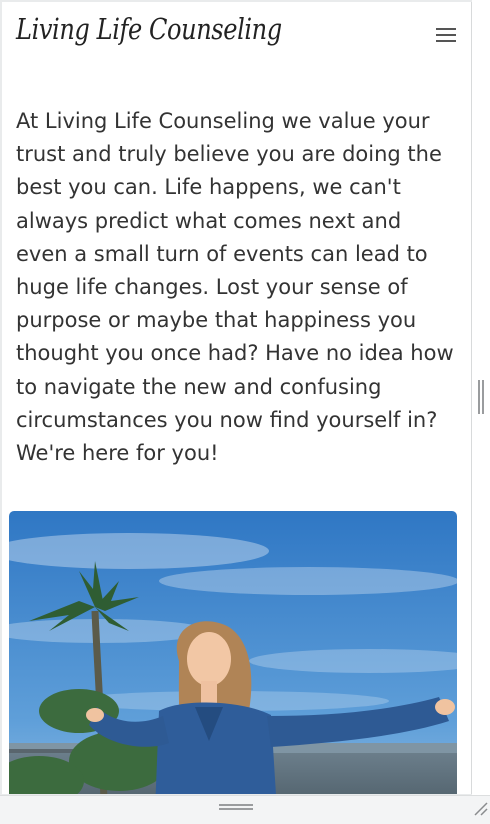 This screenshot has height=824, width=490. What do you see at coordinates (446, 34) in the screenshot?
I see `hamburger-icon` at bounding box center [446, 34].